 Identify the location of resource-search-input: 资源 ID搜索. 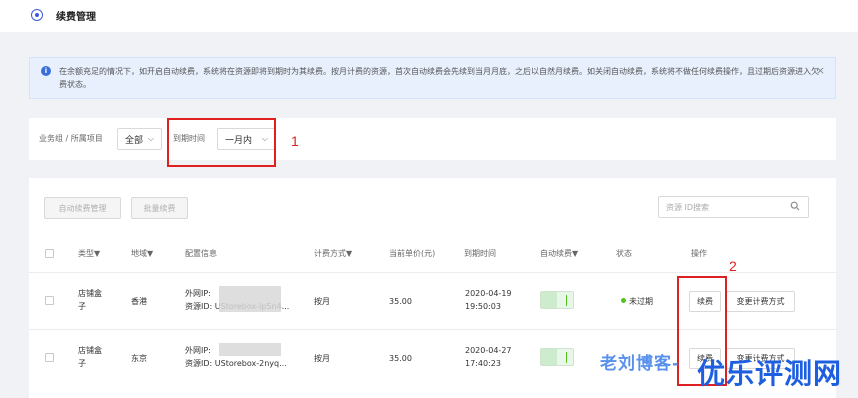
(733, 207).